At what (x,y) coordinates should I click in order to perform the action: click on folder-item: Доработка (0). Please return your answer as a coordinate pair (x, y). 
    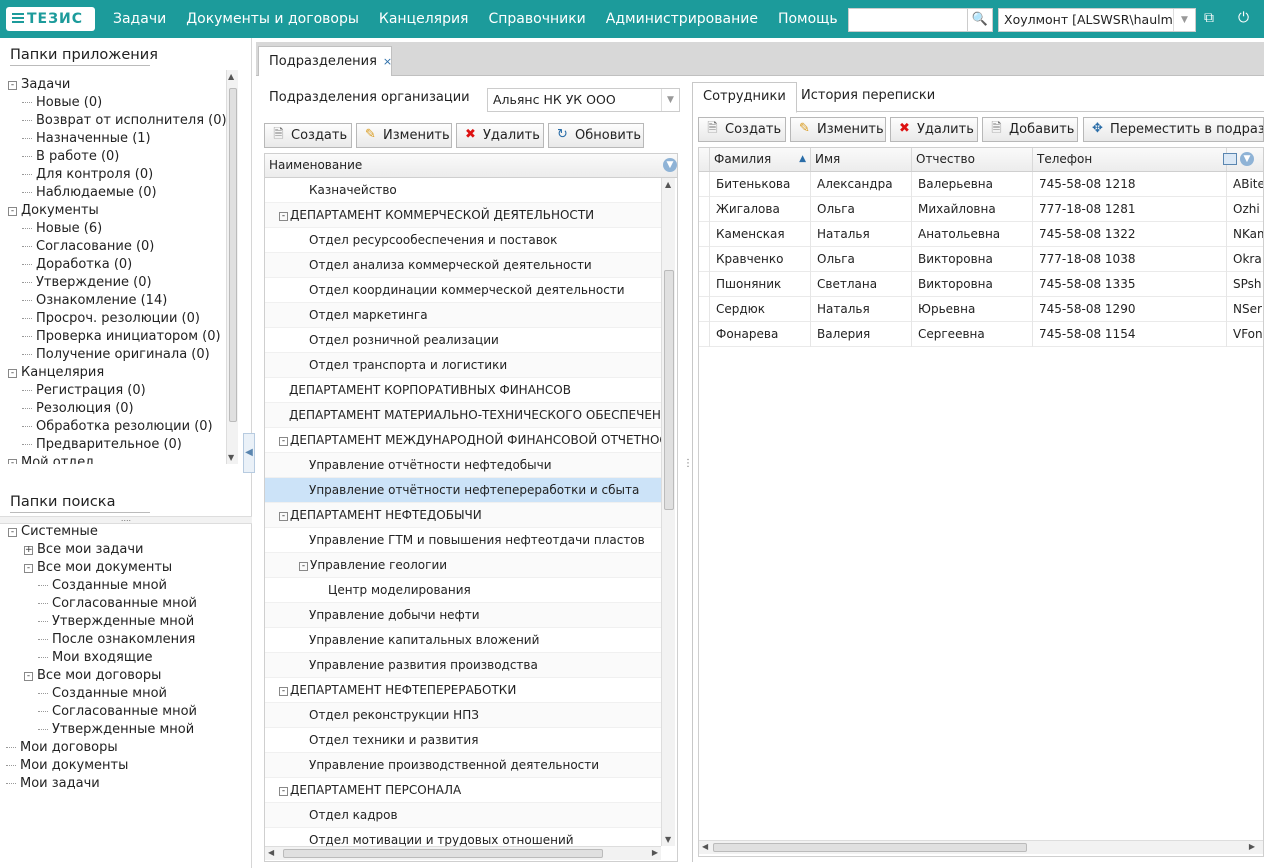
    Looking at the image, I should click on (118, 265).